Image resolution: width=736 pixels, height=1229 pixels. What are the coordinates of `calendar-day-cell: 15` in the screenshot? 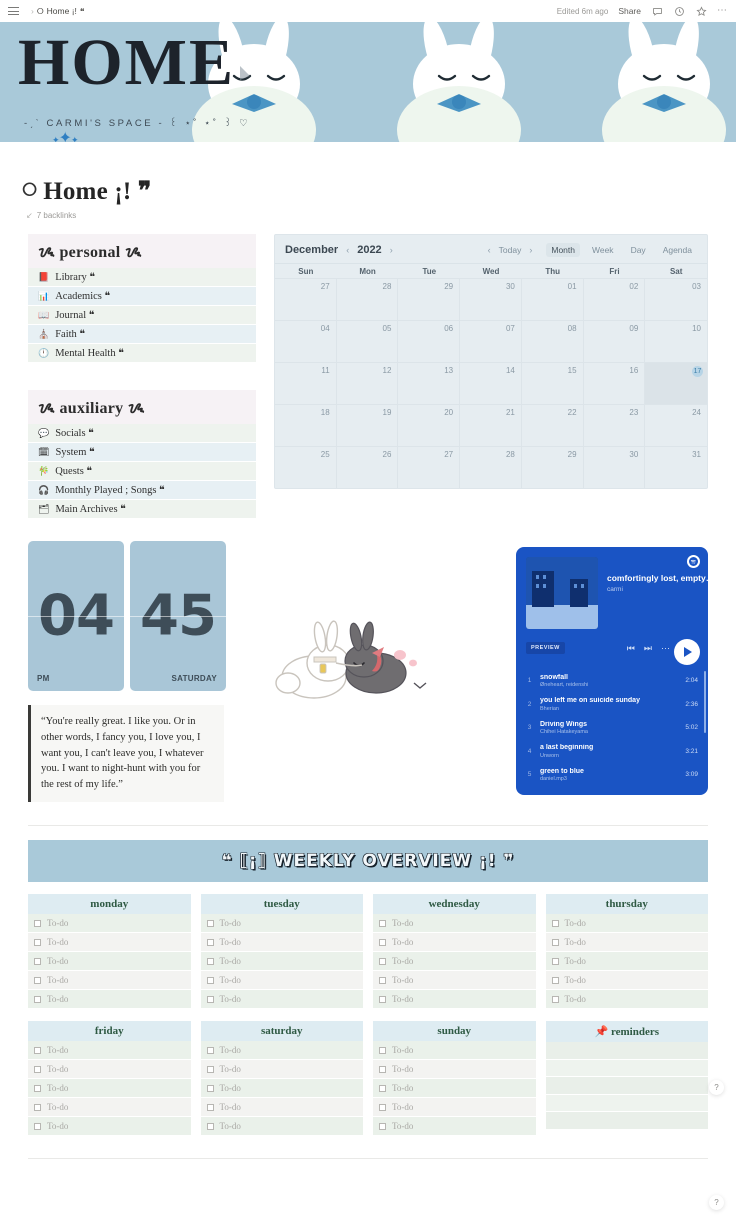 It's located at (552, 383).